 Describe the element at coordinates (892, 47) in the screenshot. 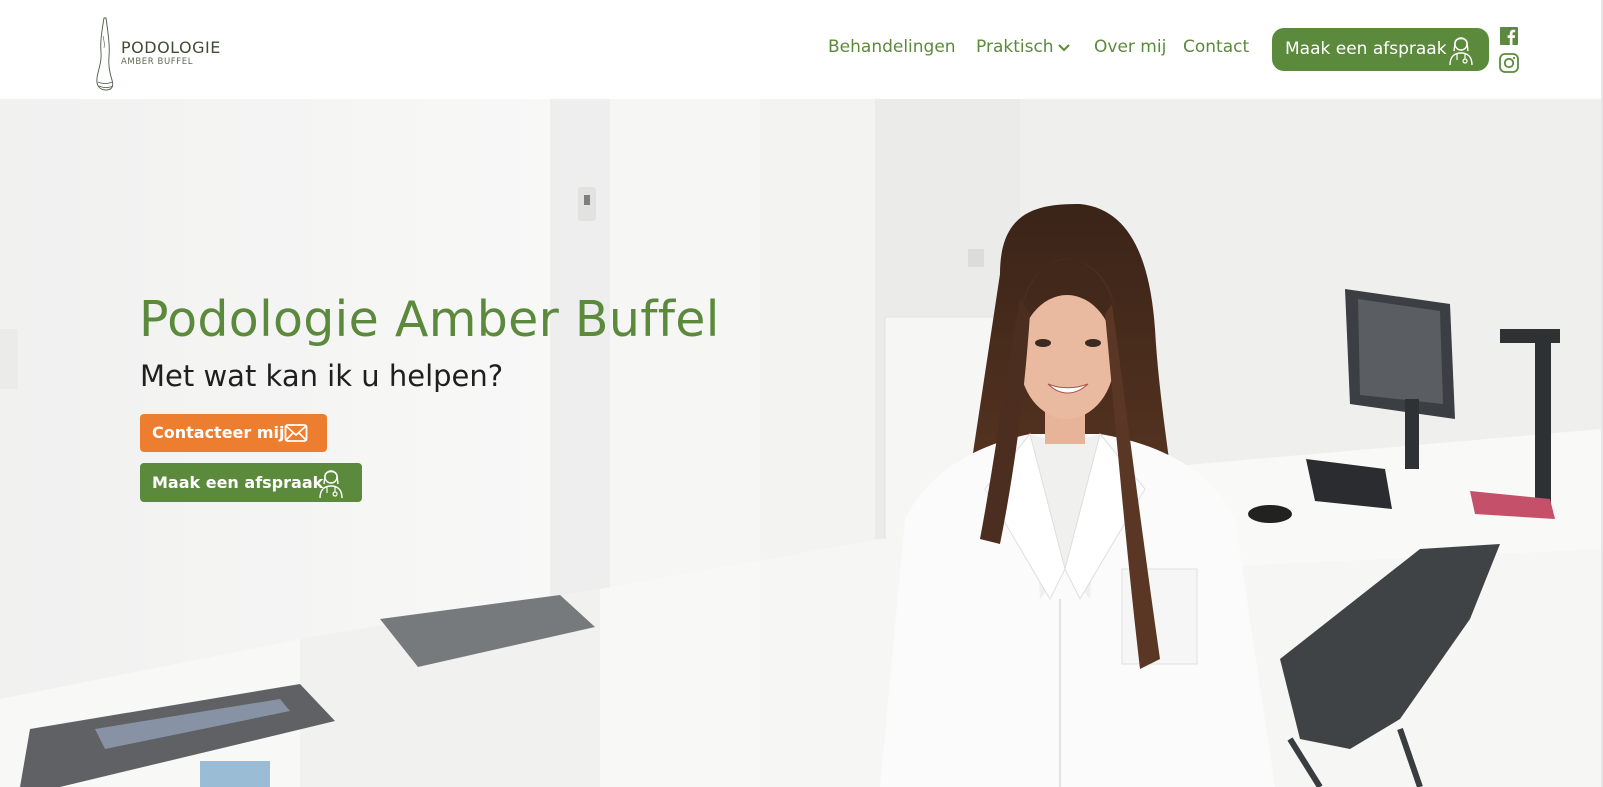

I see `nav-item-behandelingen: Behandelingen` at that location.